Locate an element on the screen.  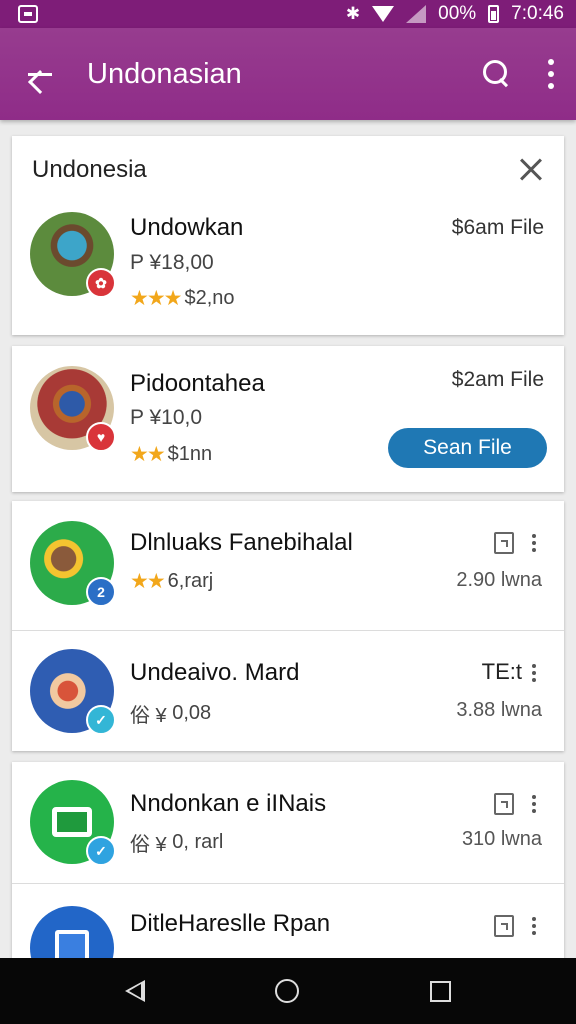
item-right-label: $2am File is located at coordinates (497, 379).